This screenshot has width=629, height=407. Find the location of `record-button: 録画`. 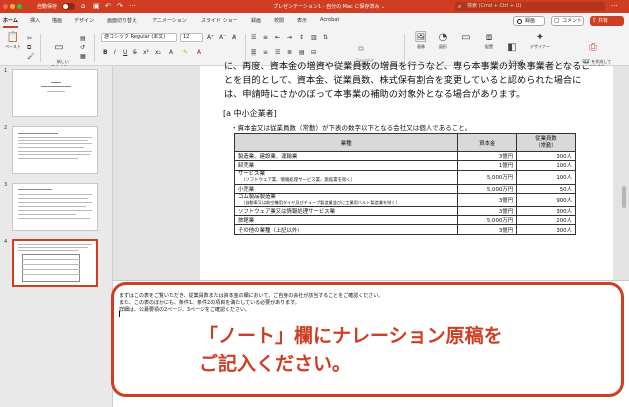

record-button: 録画 is located at coordinates (529, 21).